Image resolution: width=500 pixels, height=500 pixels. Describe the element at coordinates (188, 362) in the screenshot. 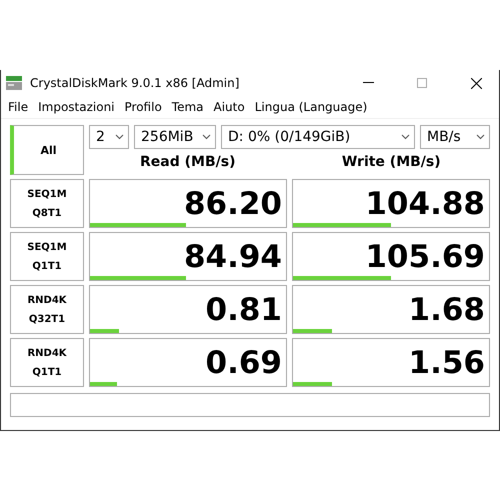

I see `result-cell: 0.69` at that location.